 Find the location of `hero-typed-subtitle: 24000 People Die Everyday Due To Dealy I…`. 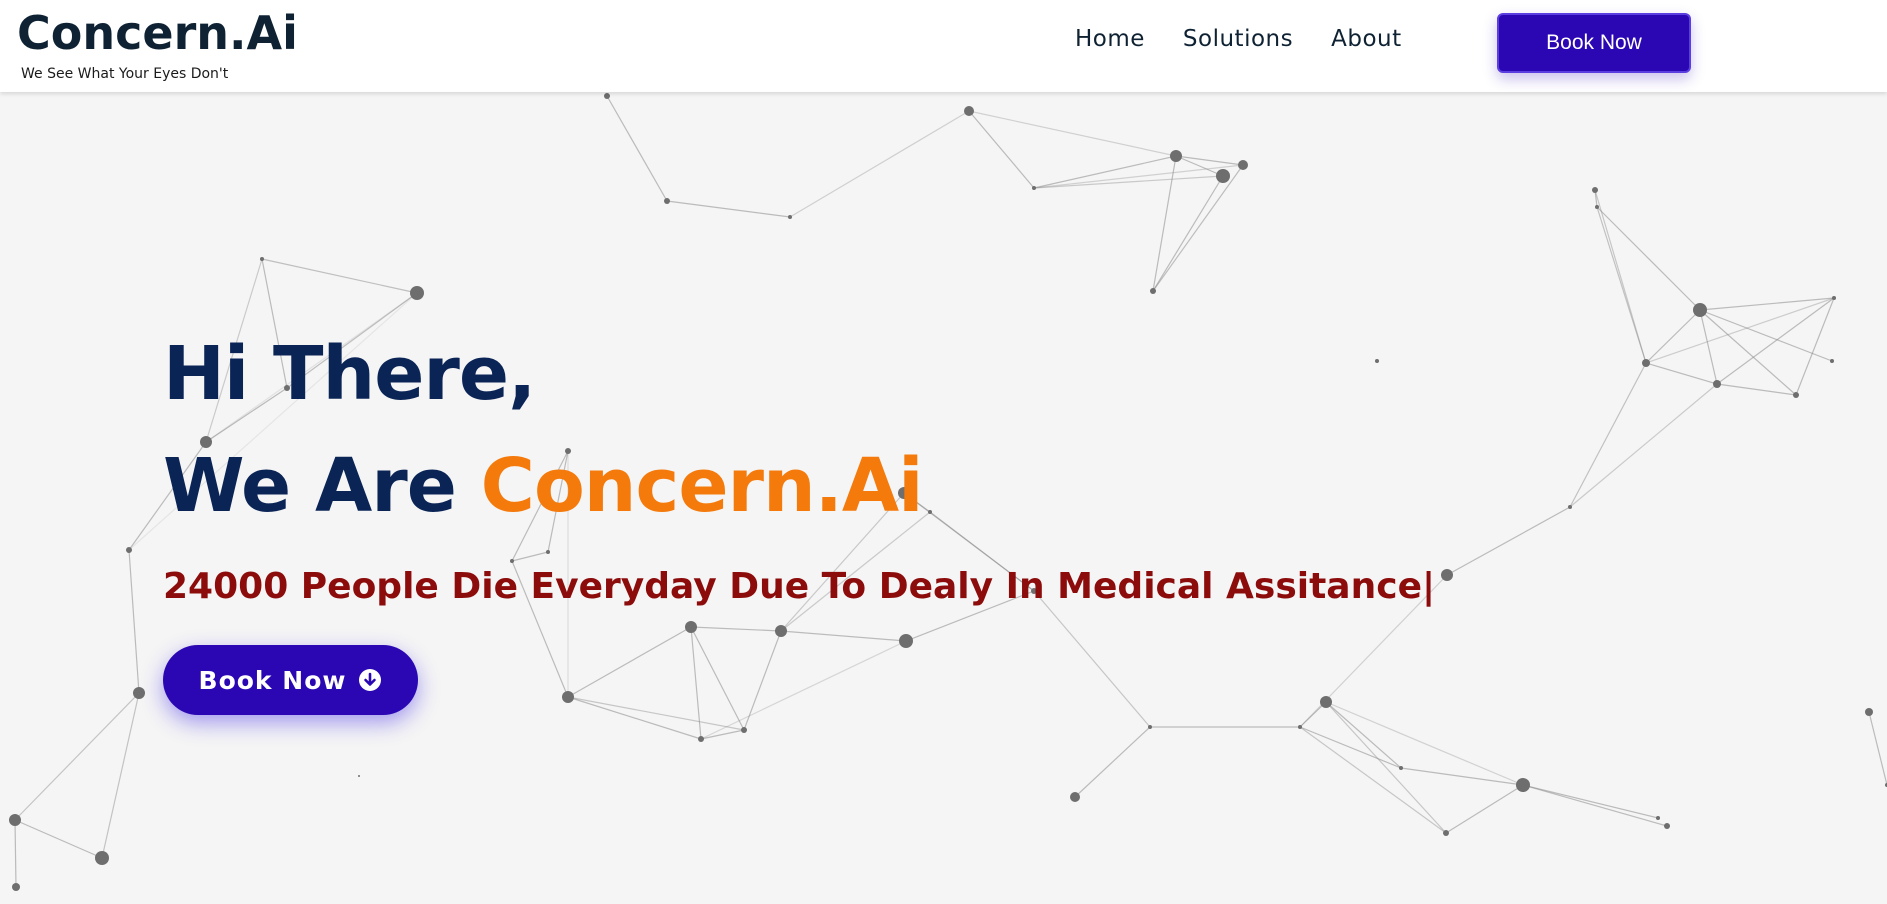

hero-typed-subtitle: 24000 People Die Everyday Due To Dealy I… is located at coordinates (799, 586).